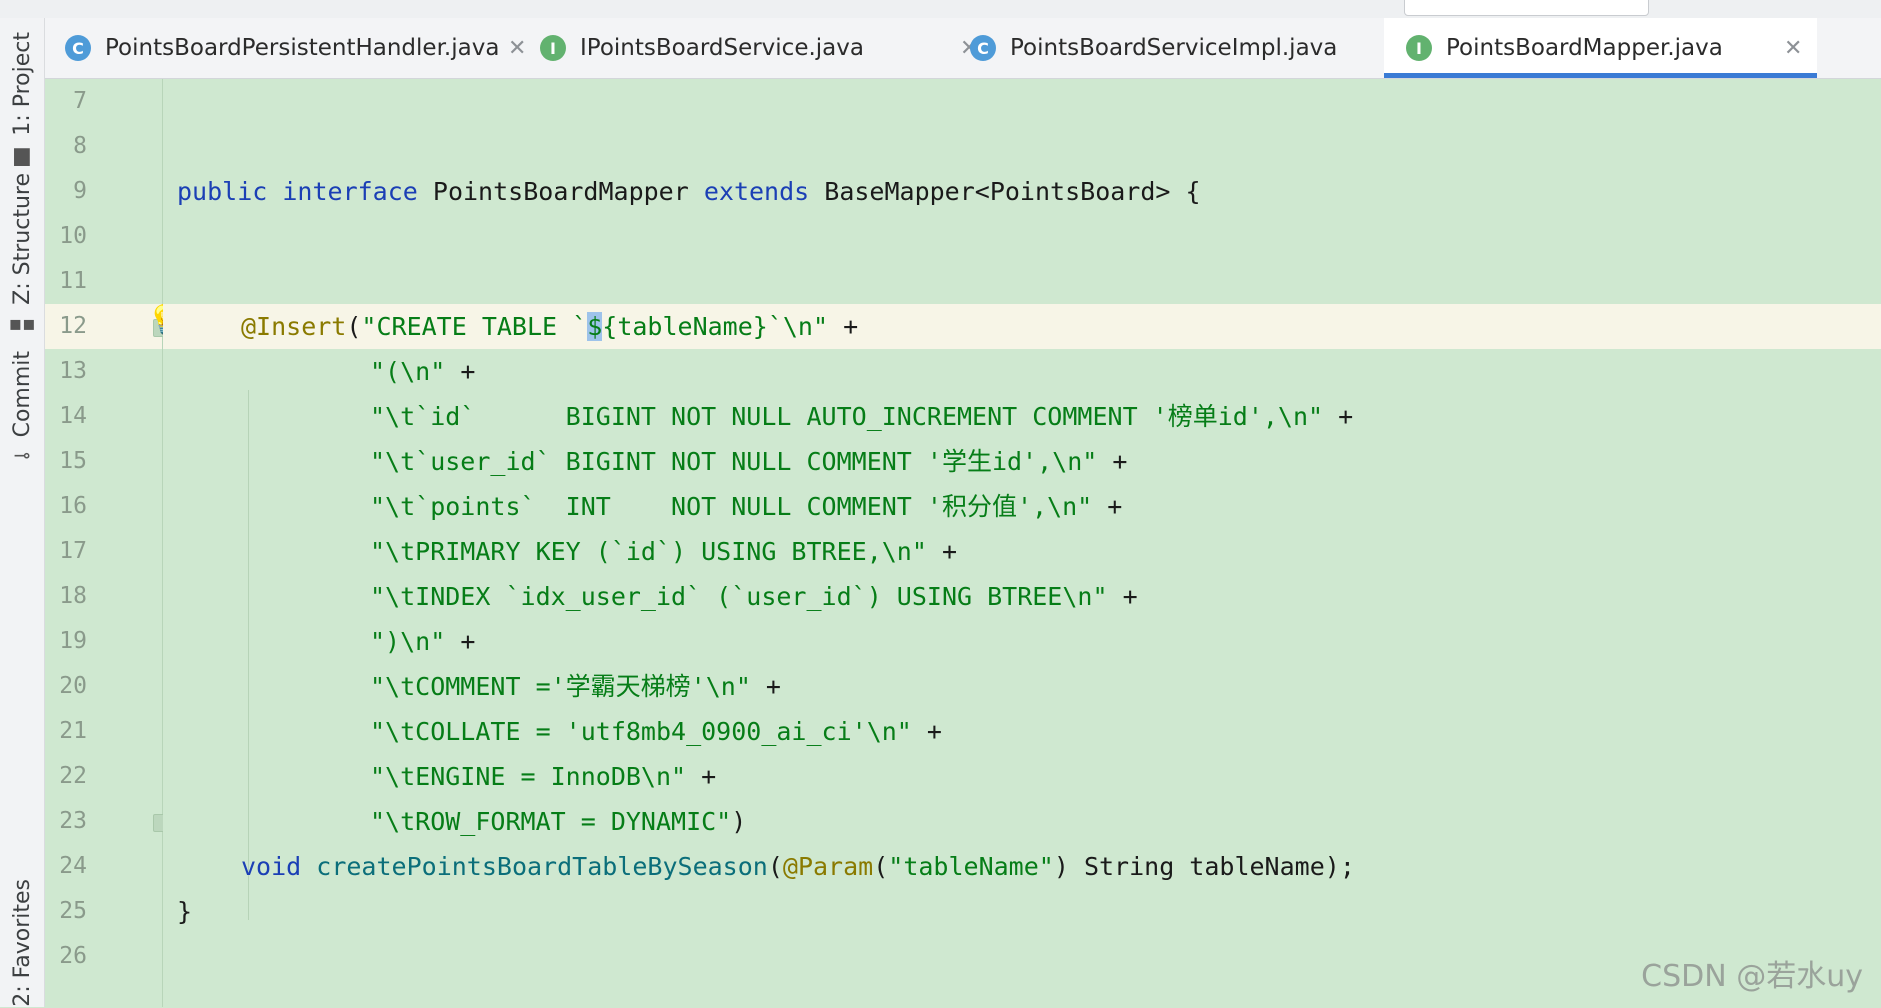 This screenshot has height=1008, width=1881. I want to click on selected-text: $, so click(595, 326).